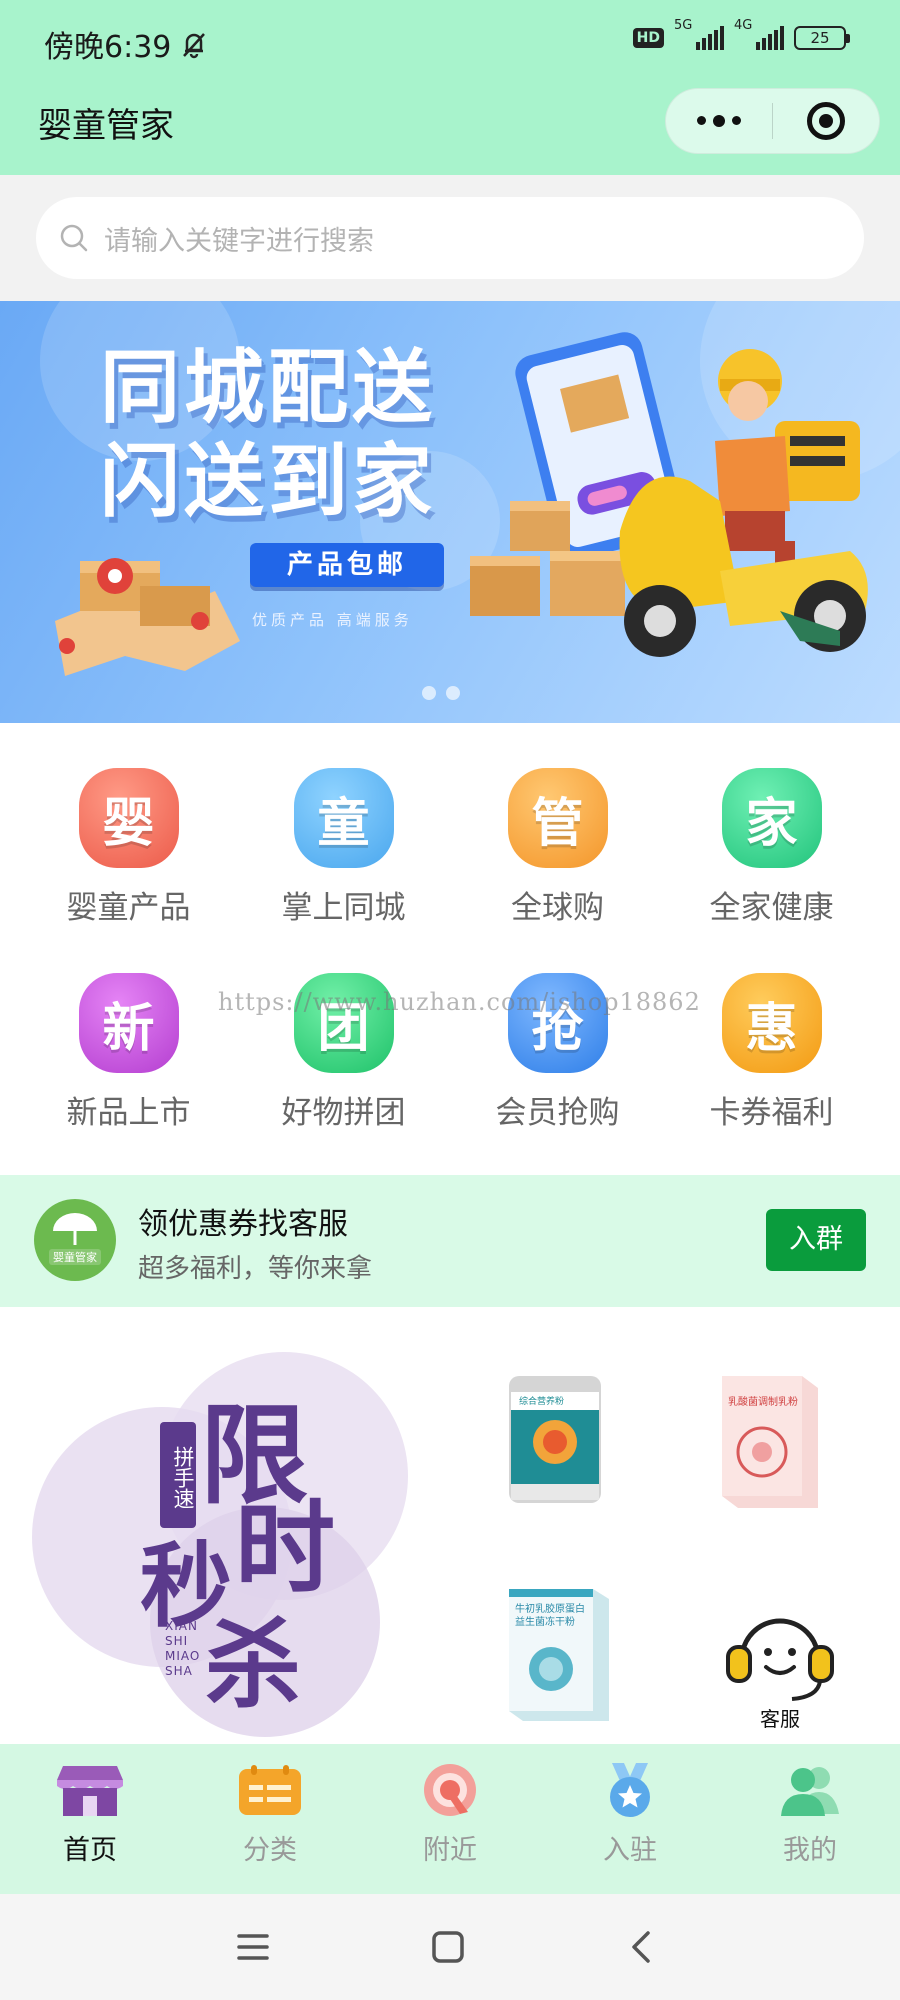 This screenshot has width=900, height=2000. I want to click on hd-badge: HD, so click(648, 38).